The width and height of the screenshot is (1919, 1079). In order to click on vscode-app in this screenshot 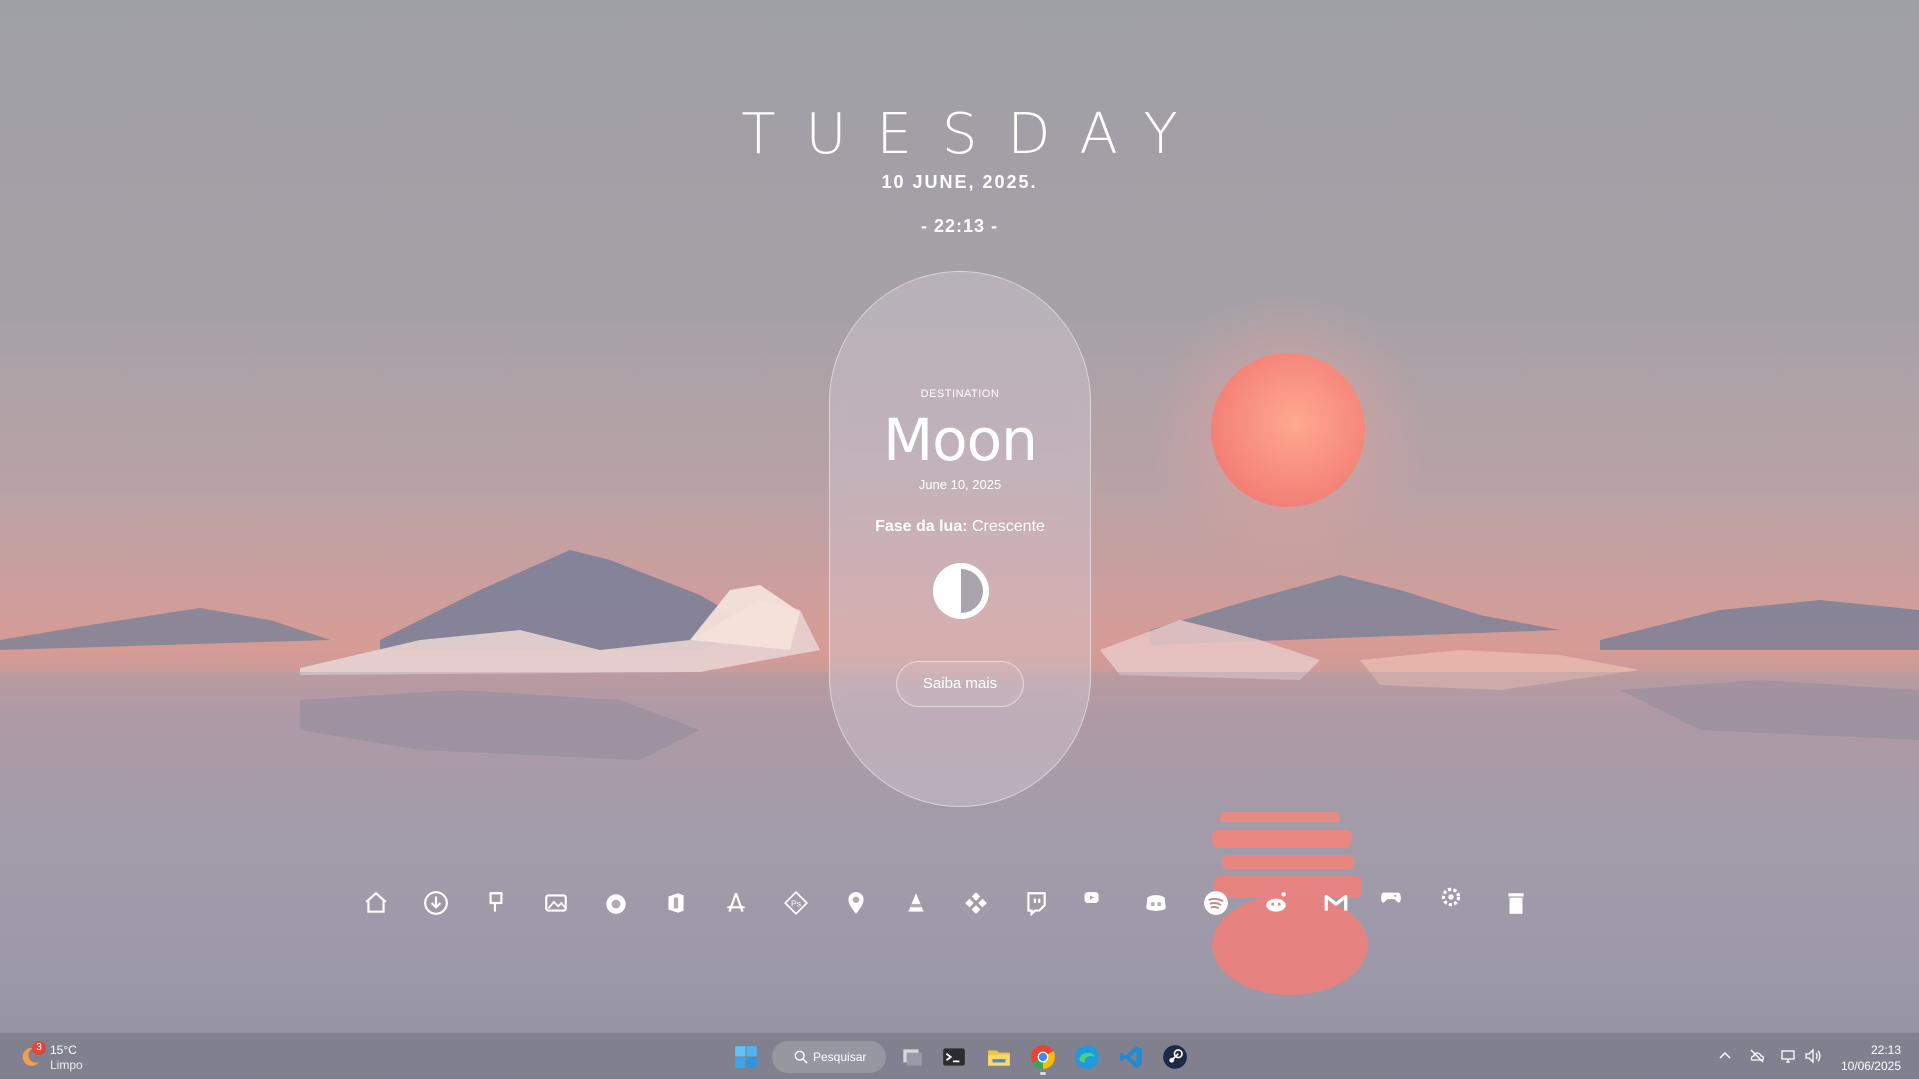, I will do `click(1131, 1057)`.